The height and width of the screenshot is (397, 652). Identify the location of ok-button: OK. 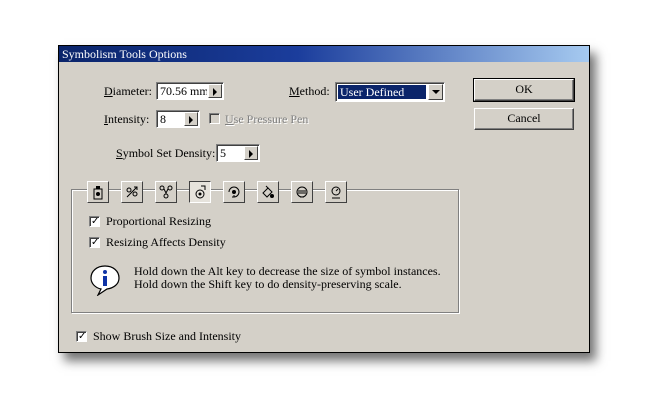
(524, 90).